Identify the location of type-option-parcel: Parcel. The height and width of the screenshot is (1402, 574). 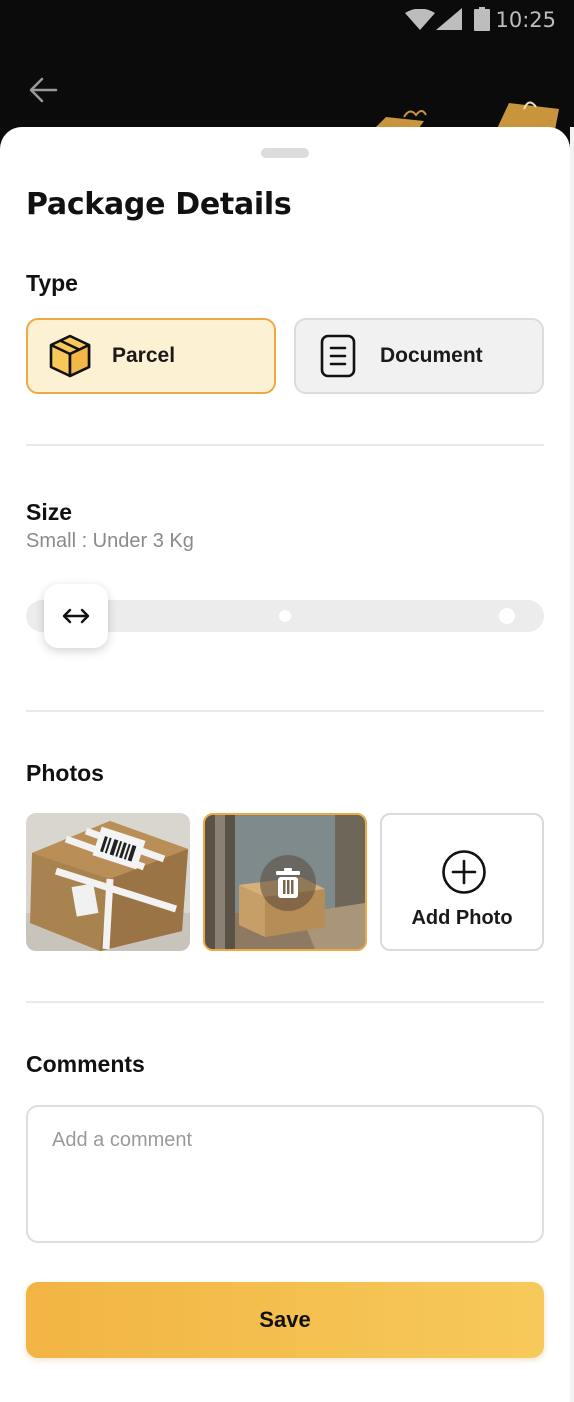
(151, 356).